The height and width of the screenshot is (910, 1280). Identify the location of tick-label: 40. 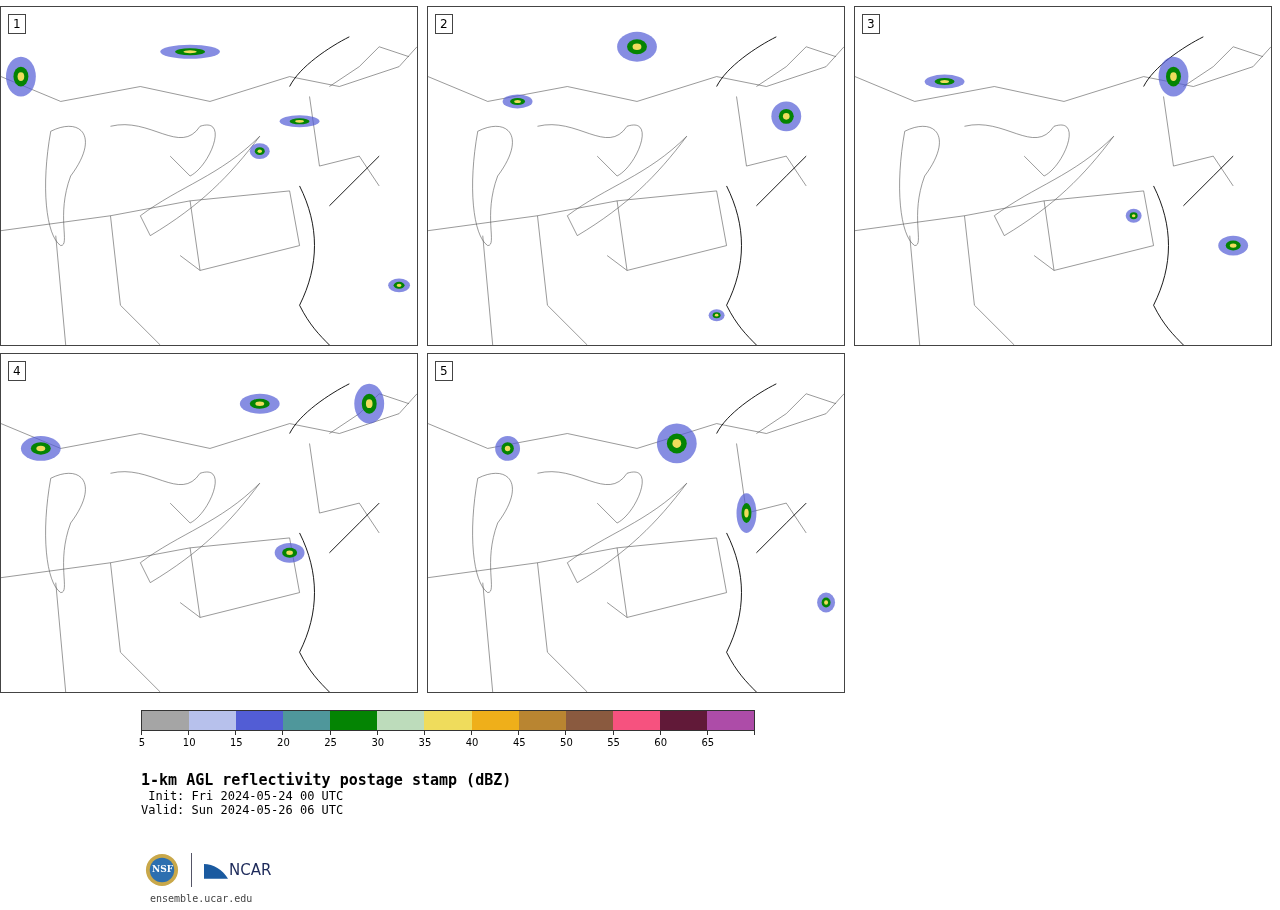
(472, 742).